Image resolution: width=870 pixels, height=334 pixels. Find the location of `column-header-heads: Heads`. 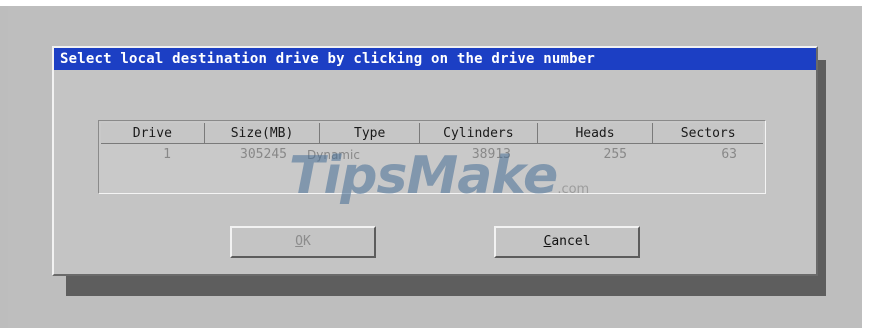

column-header-heads: Heads is located at coordinates (595, 133).